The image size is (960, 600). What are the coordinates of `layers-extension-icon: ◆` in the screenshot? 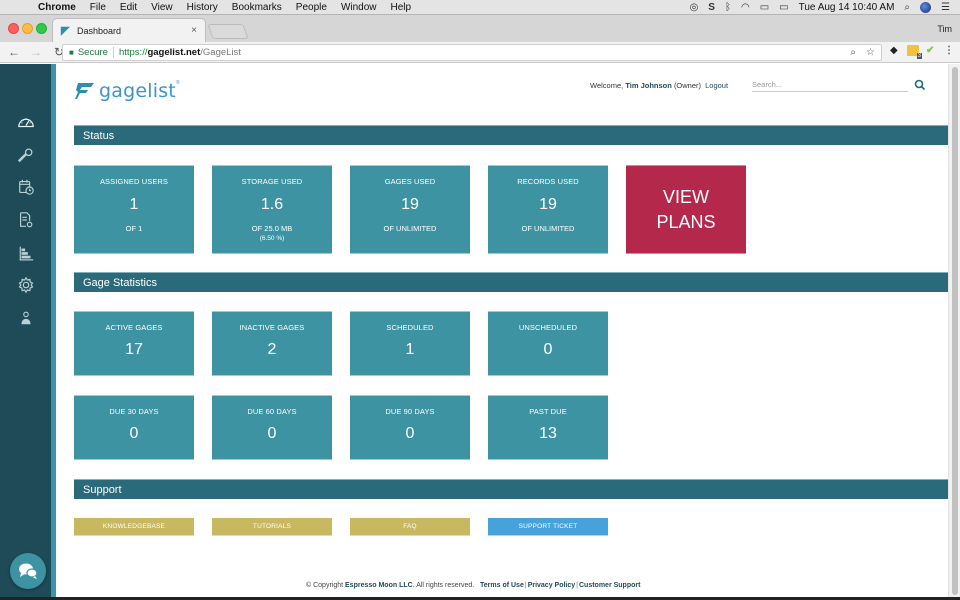 It's located at (894, 50).